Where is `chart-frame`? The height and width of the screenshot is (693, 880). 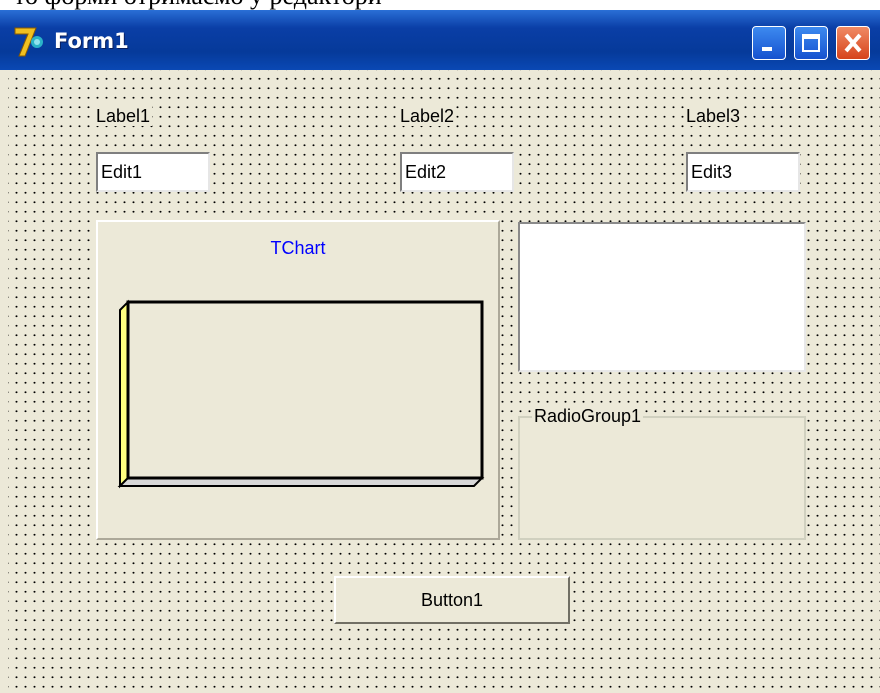
chart-frame is located at coordinates (301, 394).